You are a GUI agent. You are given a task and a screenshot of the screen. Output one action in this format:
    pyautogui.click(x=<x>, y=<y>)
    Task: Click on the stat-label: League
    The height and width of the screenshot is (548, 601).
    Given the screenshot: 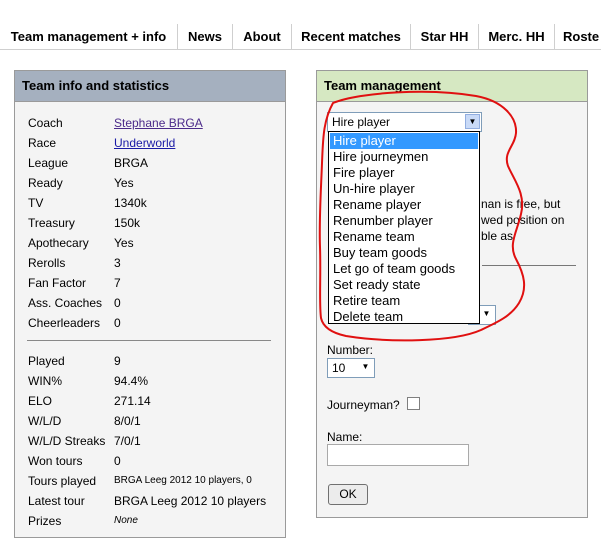 What is the action you would take?
    pyautogui.click(x=48, y=163)
    